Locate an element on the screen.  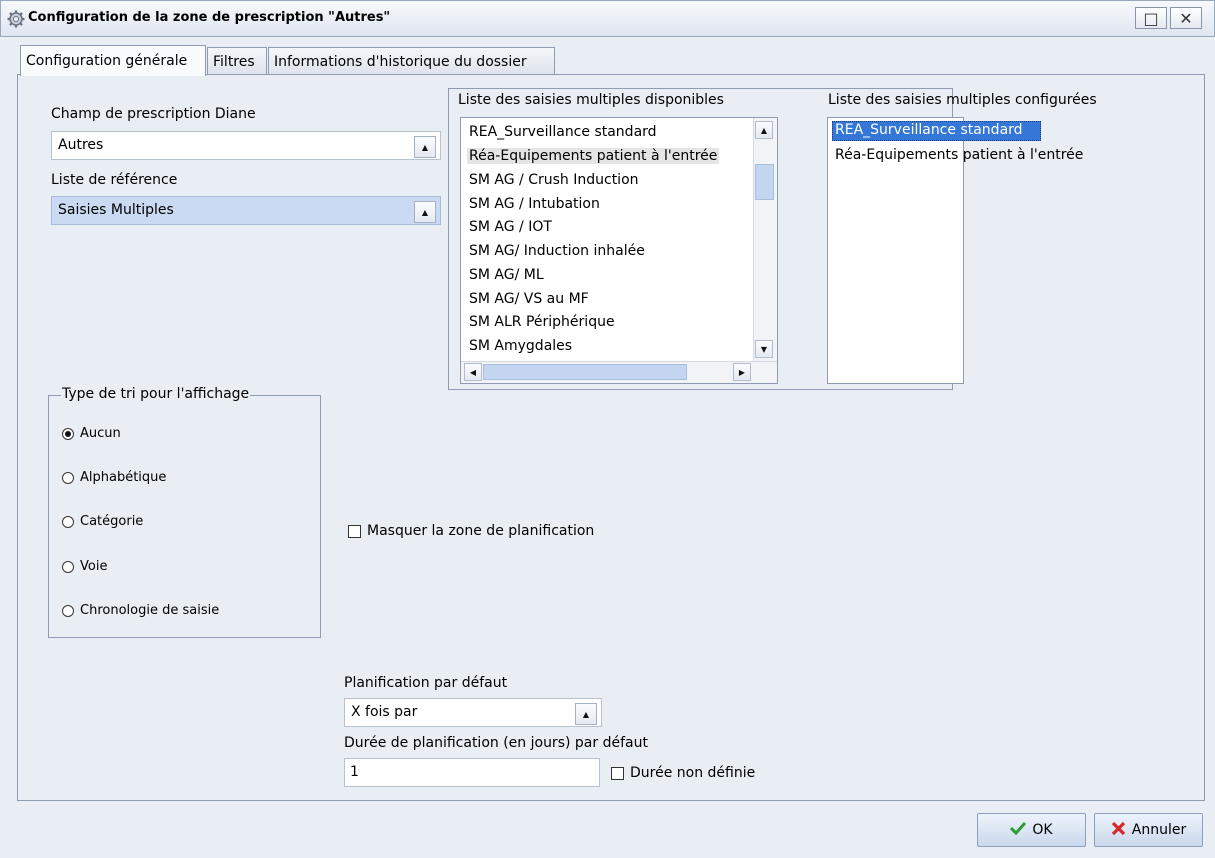
maximize-button: □ is located at coordinates (1151, 18).